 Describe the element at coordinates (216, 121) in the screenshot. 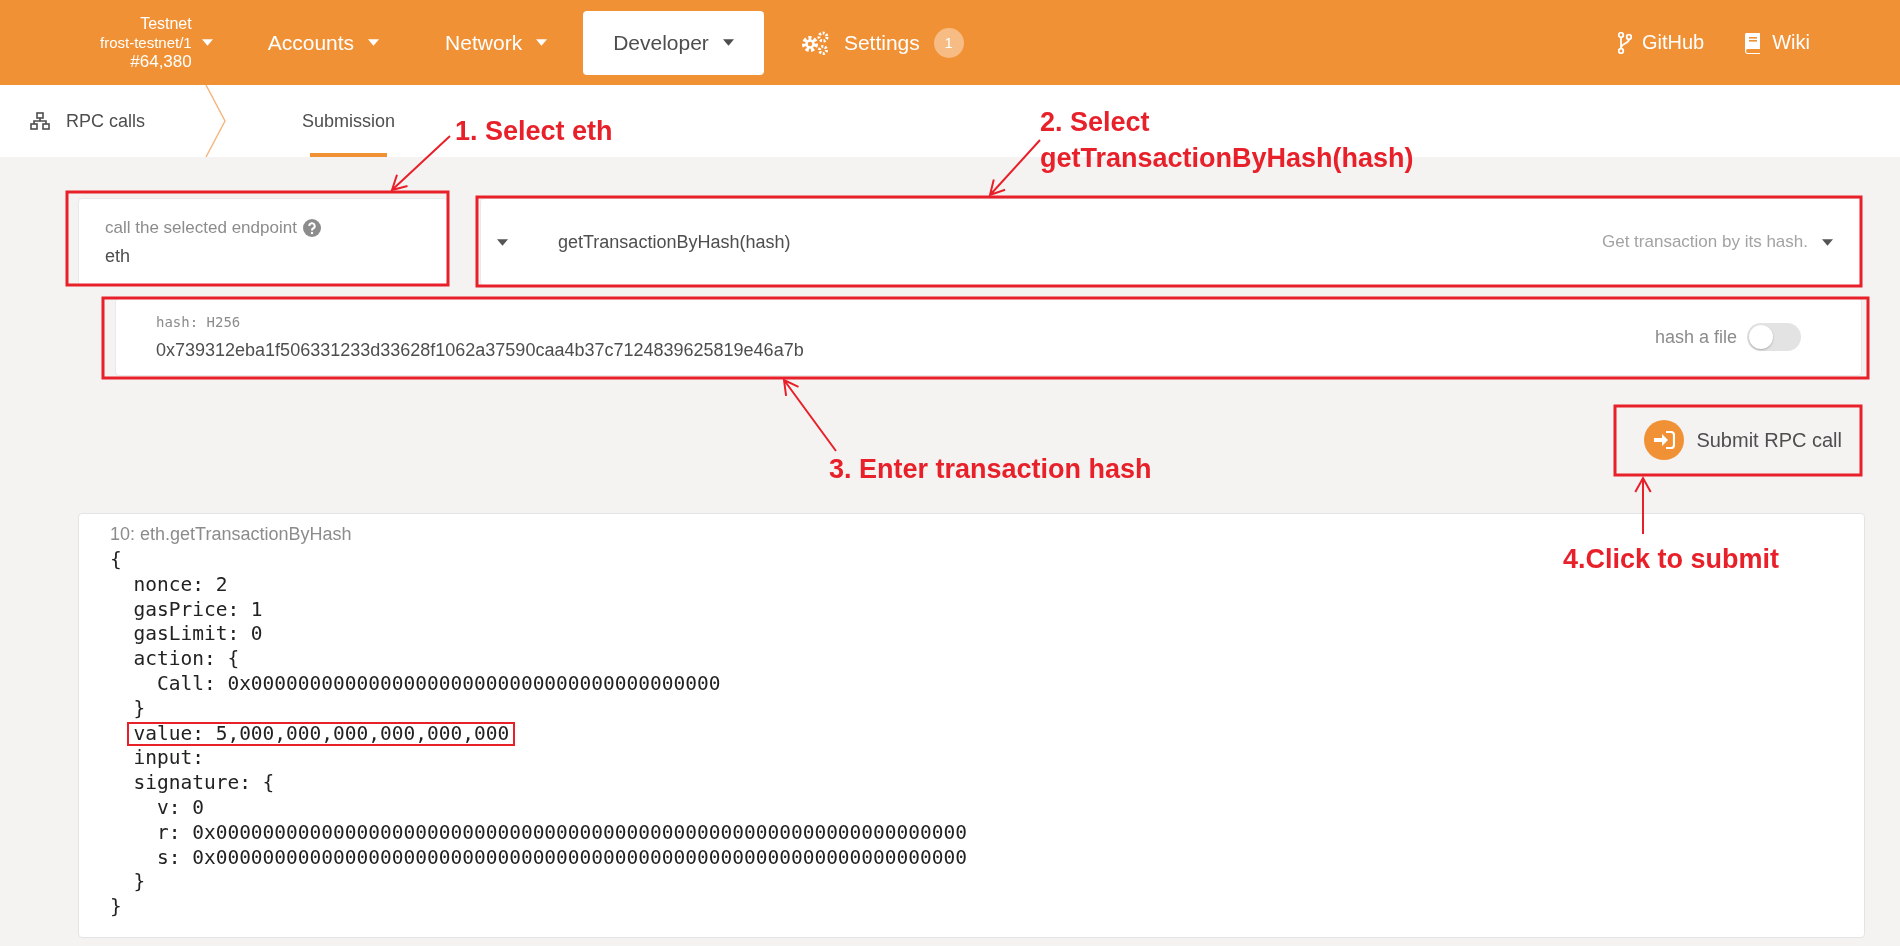

I see `breadcrumb-separator` at that location.